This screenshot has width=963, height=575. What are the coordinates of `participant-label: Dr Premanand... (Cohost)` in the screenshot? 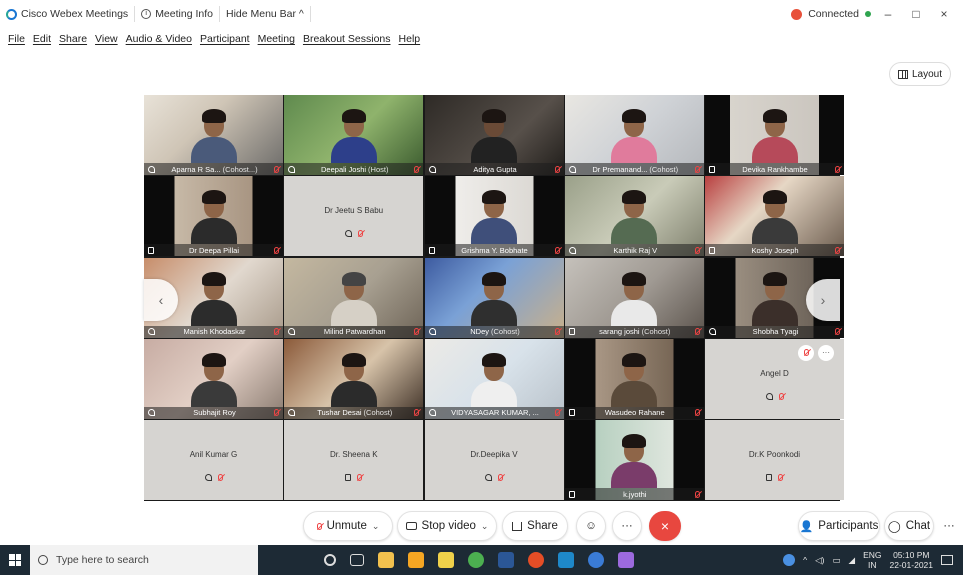 It's located at (634, 169).